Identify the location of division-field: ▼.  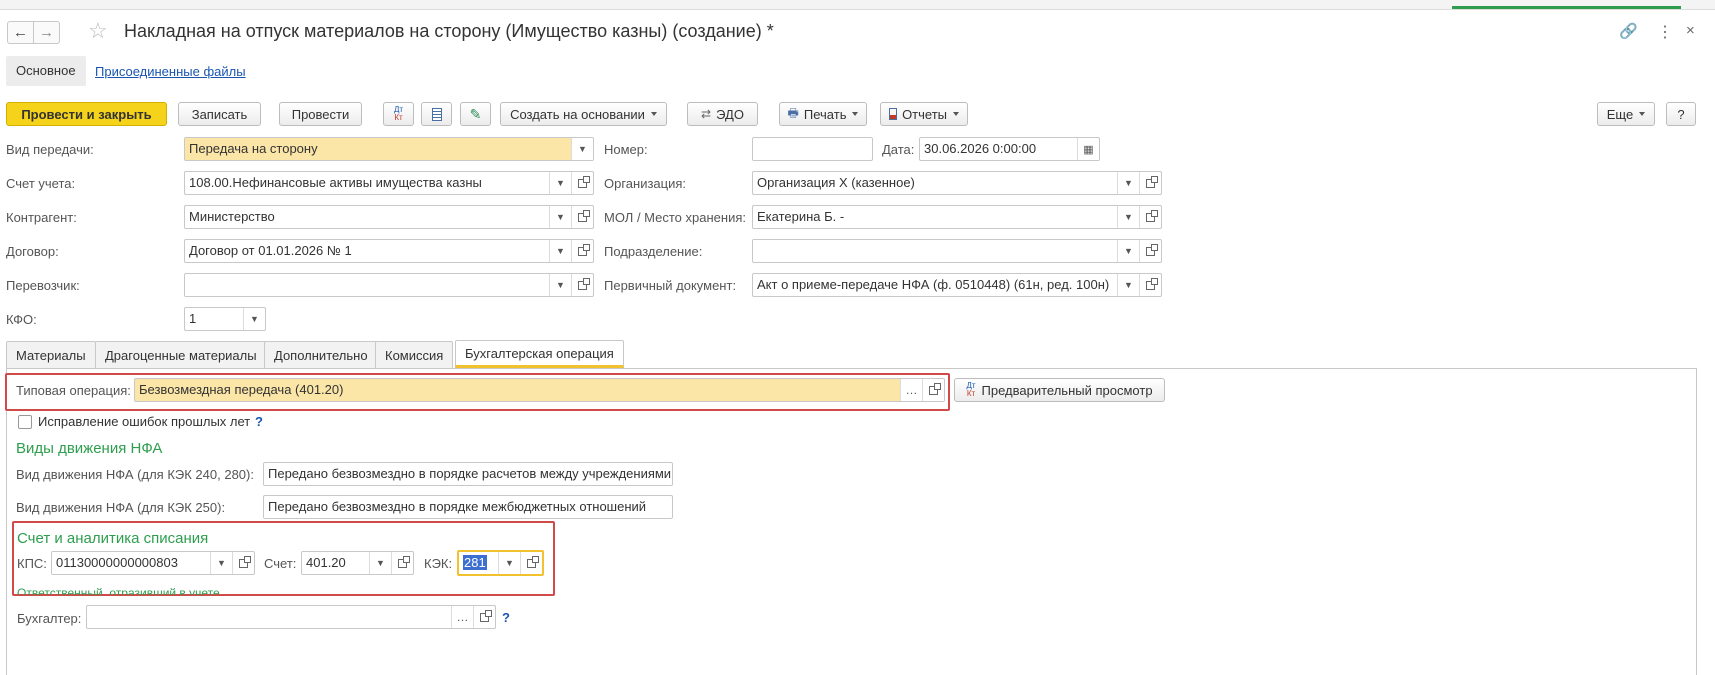
(957, 251).